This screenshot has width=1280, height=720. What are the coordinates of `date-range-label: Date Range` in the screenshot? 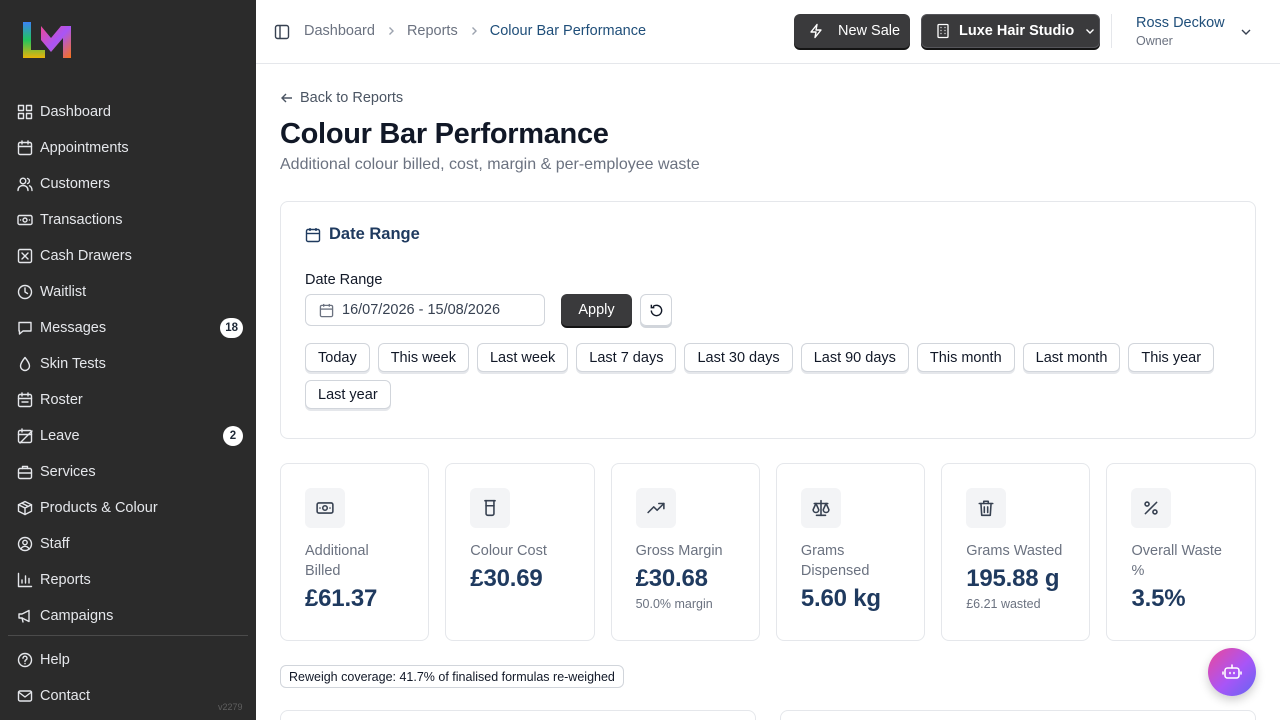 It's located at (344, 280).